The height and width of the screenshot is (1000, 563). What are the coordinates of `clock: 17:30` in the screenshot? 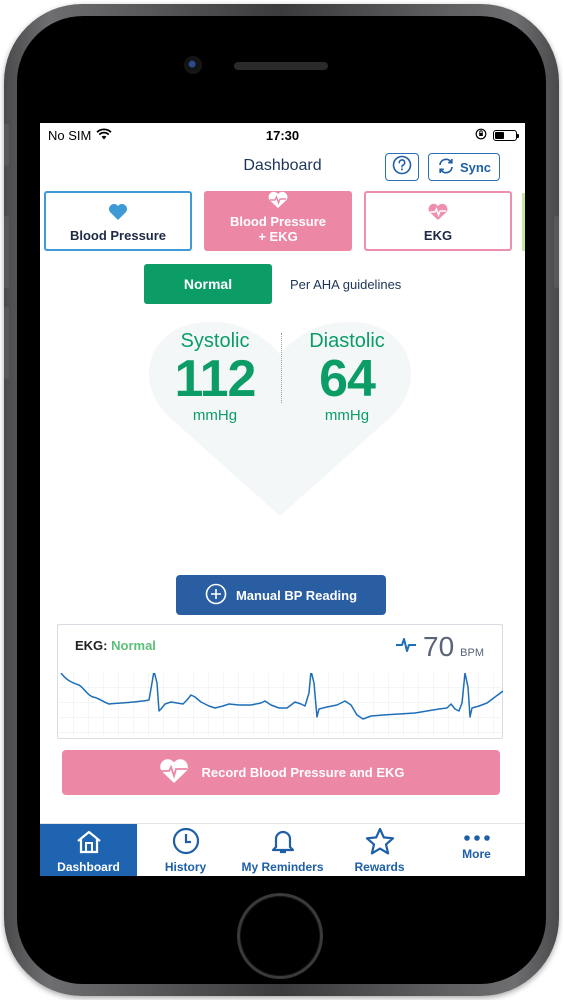 It's located at (282, 135).